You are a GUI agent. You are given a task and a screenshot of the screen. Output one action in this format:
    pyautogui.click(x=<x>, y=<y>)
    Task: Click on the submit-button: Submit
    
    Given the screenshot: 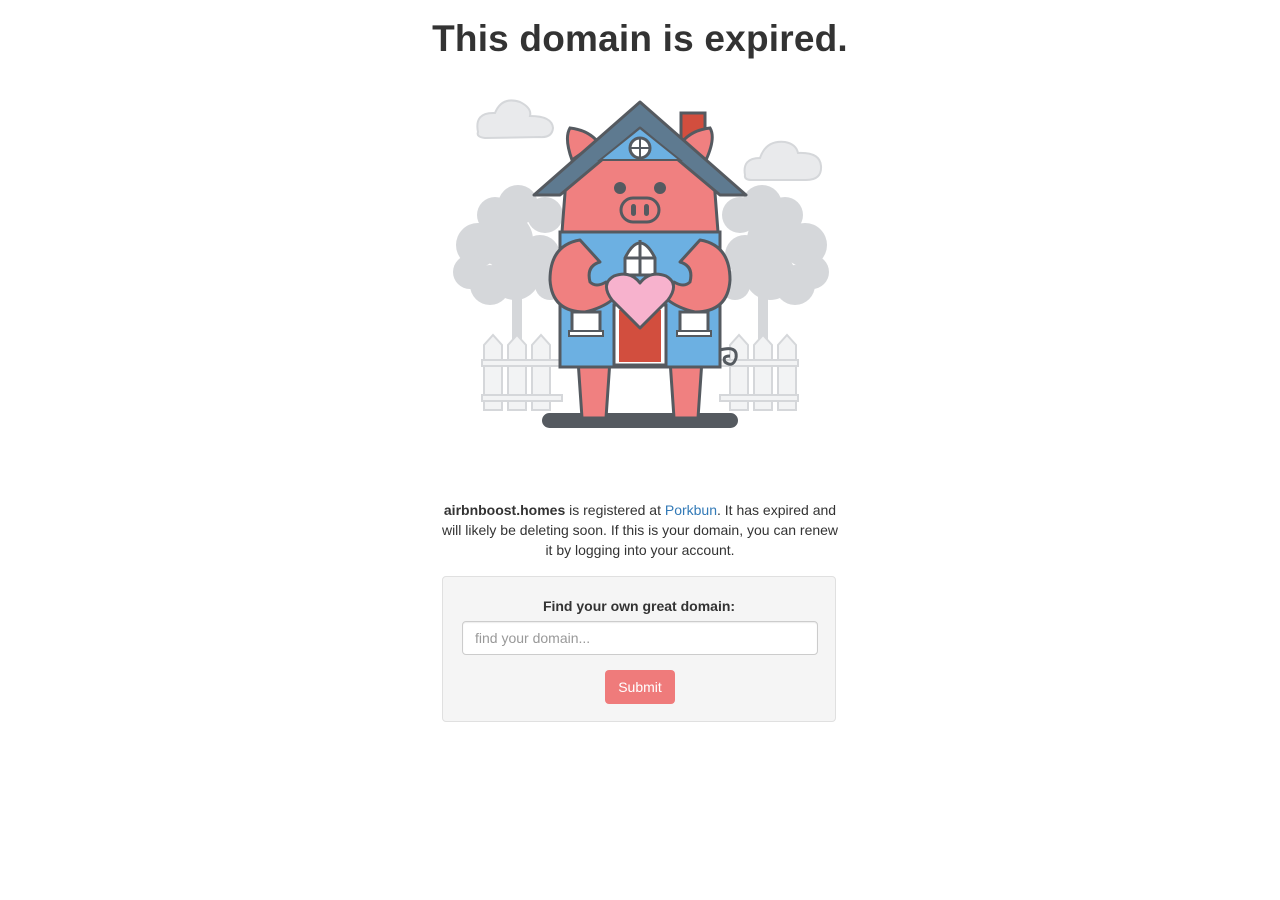 What is the action you would take?
    pyautogui.click(x=640, y=687)
    